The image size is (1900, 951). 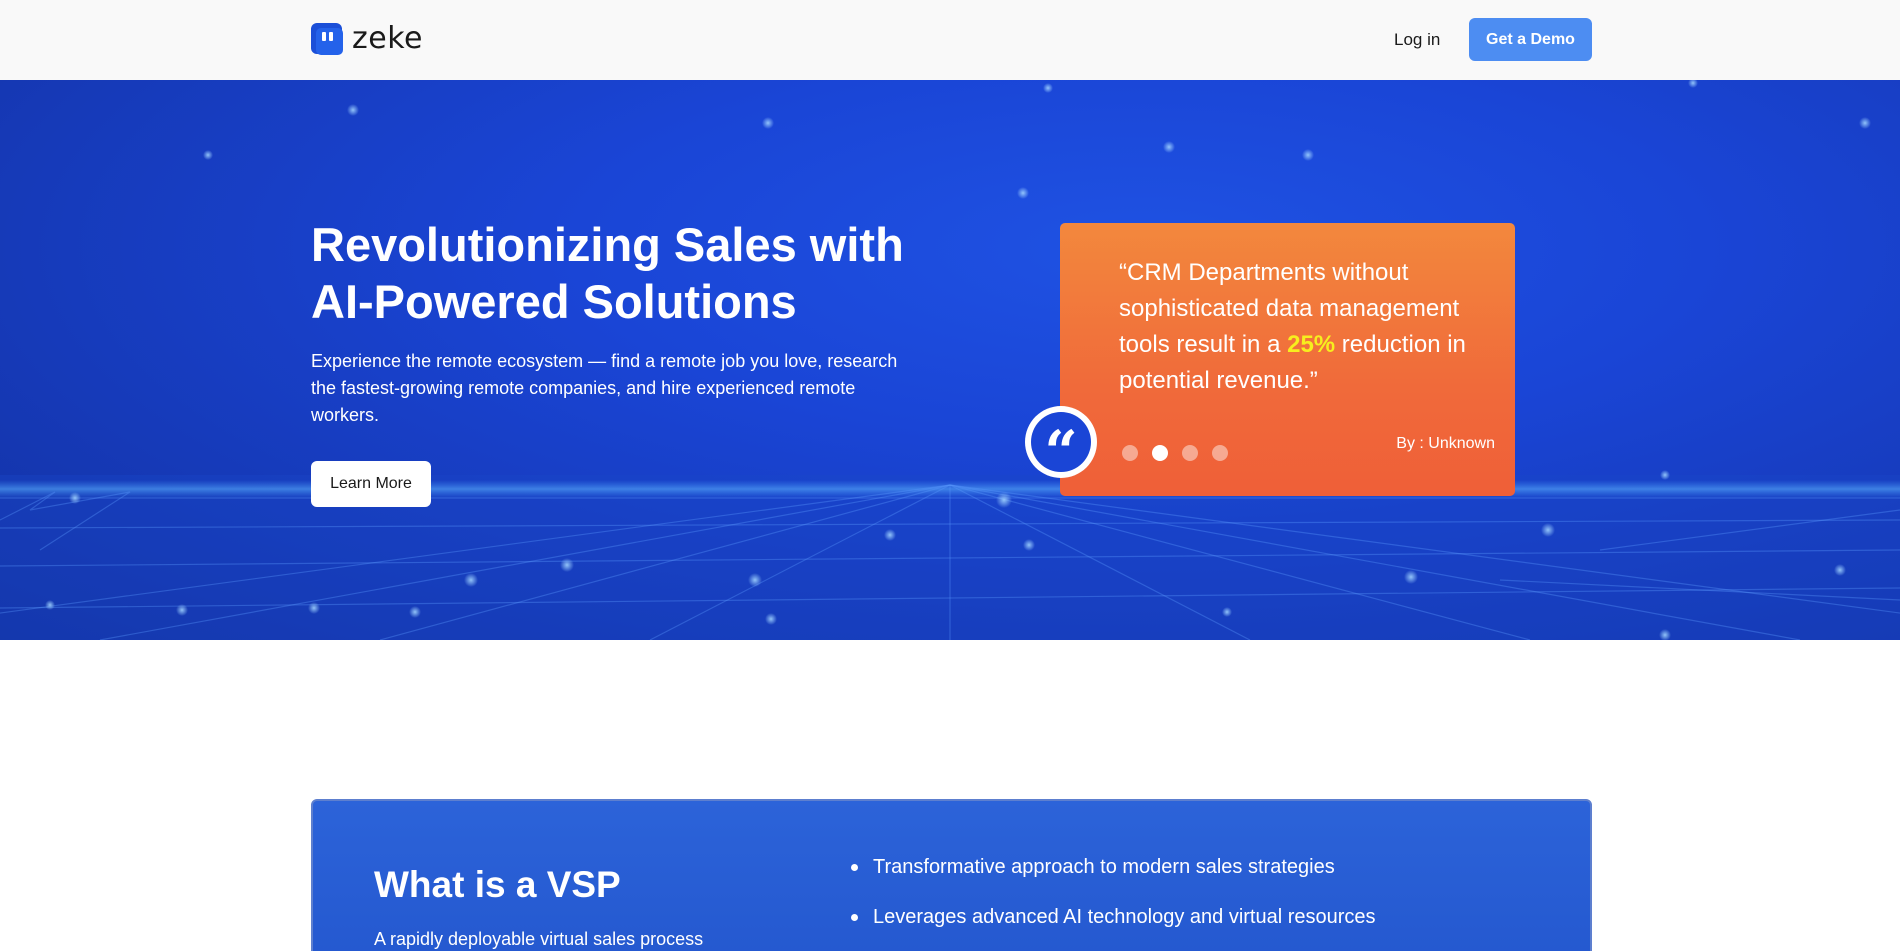 I want to click on carousel-dots, so click(x=1175, y=453).